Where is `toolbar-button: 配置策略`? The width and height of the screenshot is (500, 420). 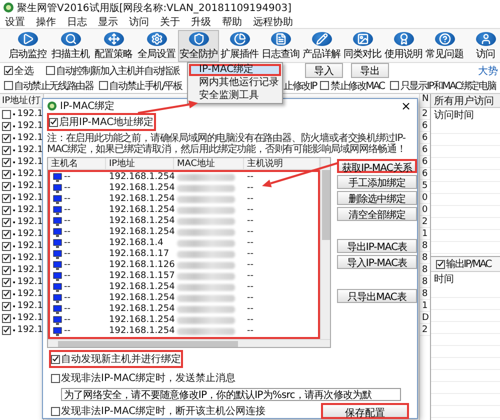
toolbar-button: 配置策略 is located at coordinates (113, 46).